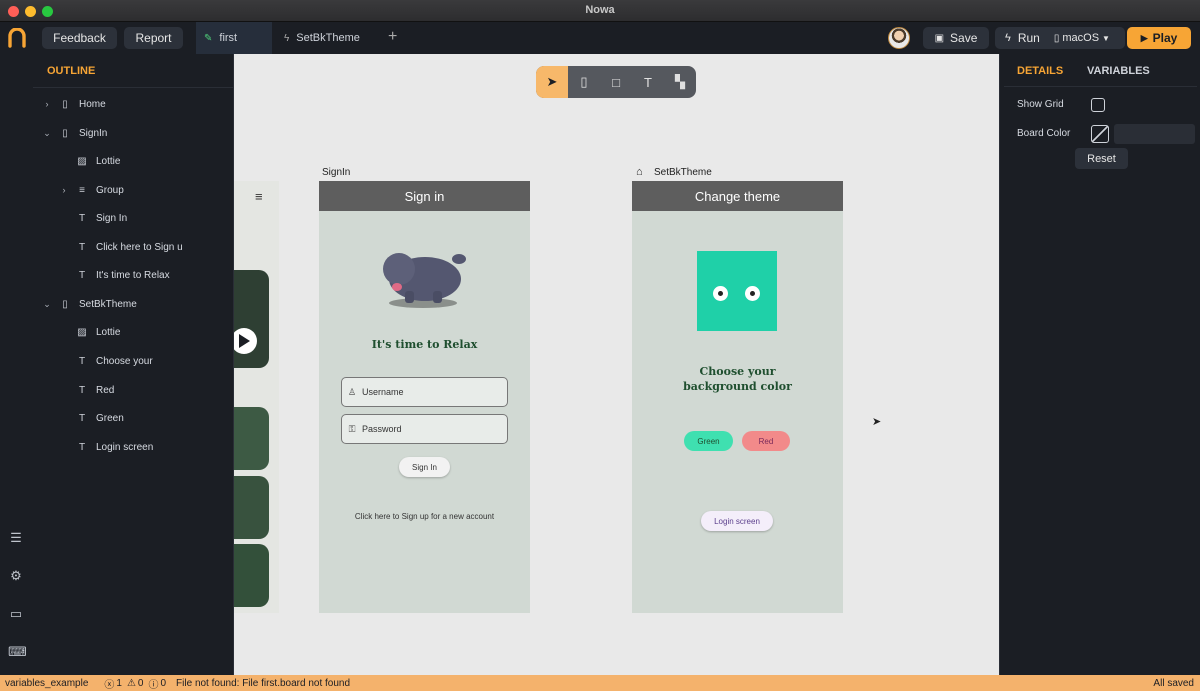 Image resolution: width=1200 pixels, height=691 pixels. I want to click on outline-item-signin: ⌄ ▯ SignIn, so click(133, 133).